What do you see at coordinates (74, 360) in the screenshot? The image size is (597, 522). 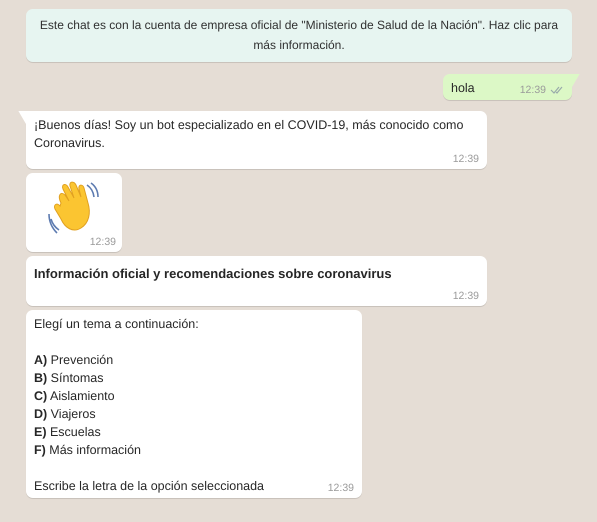 I see `option-line: A) Prevención` at bounding box center [74, 360].